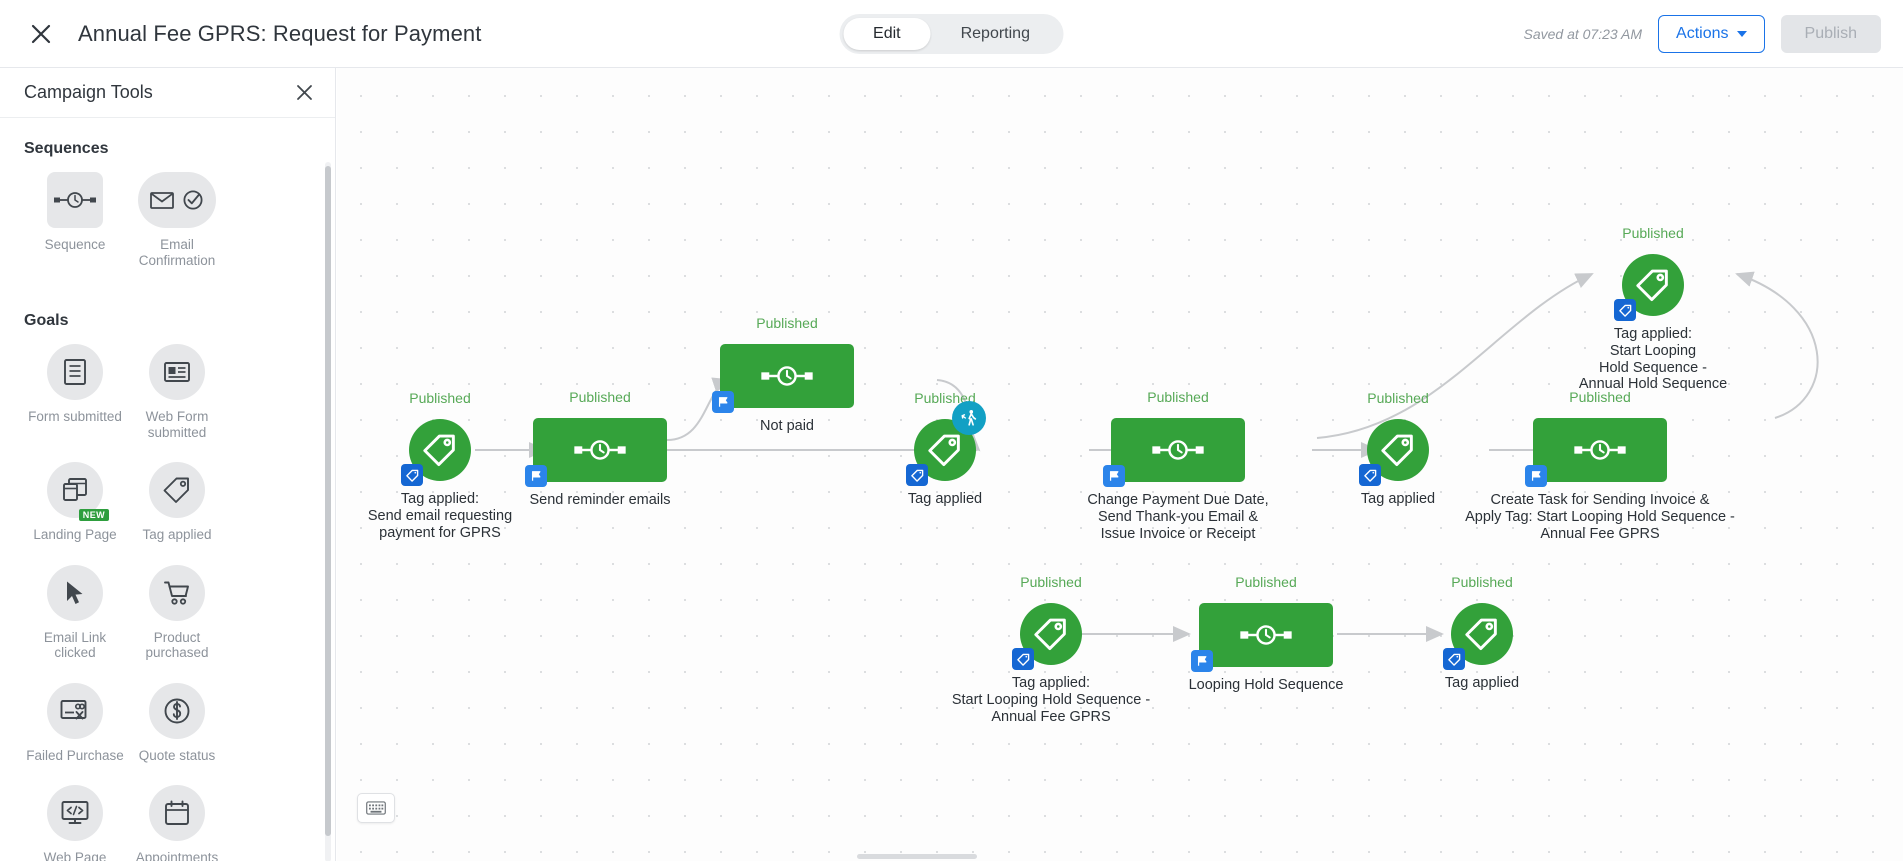  Describe the element at coordinates (177, 755) in the screenshot. I see `tool-label: Quote status` at that location.